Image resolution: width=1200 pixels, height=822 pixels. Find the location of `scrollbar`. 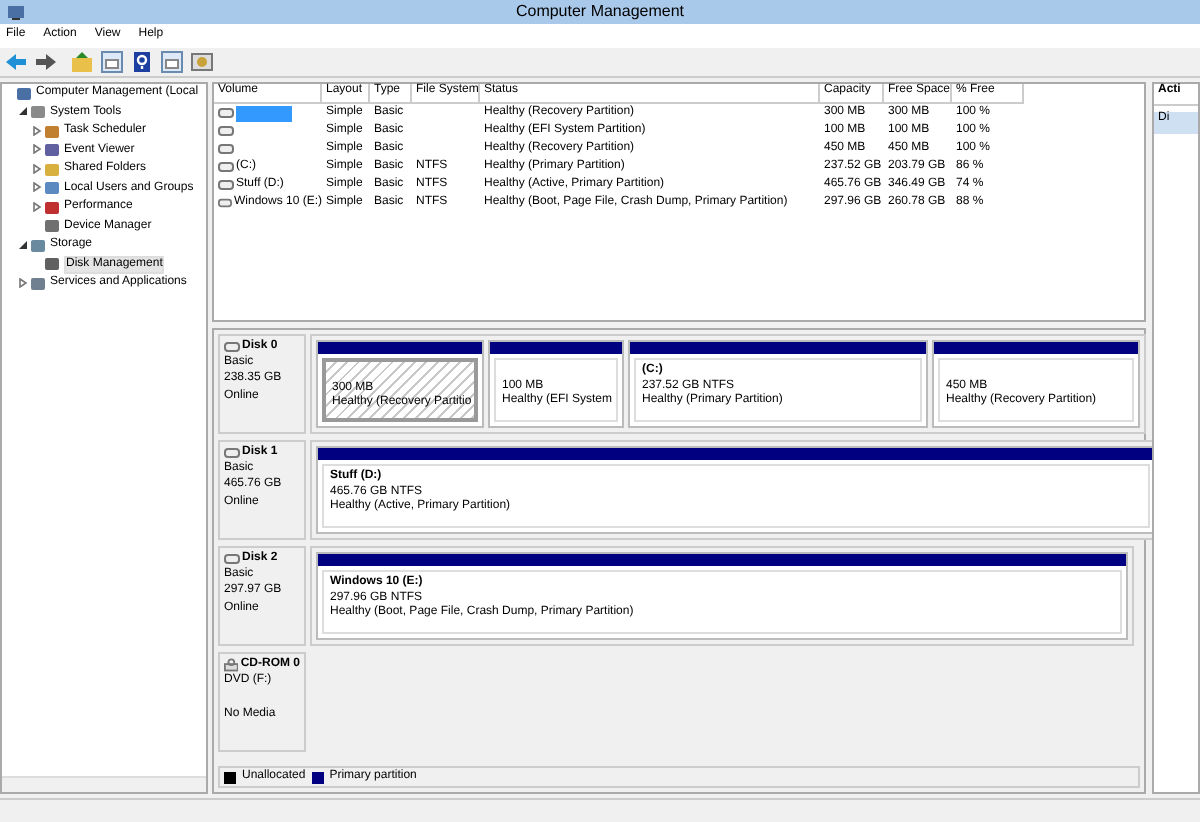

scrollbar is located at coordinates (104, 784).